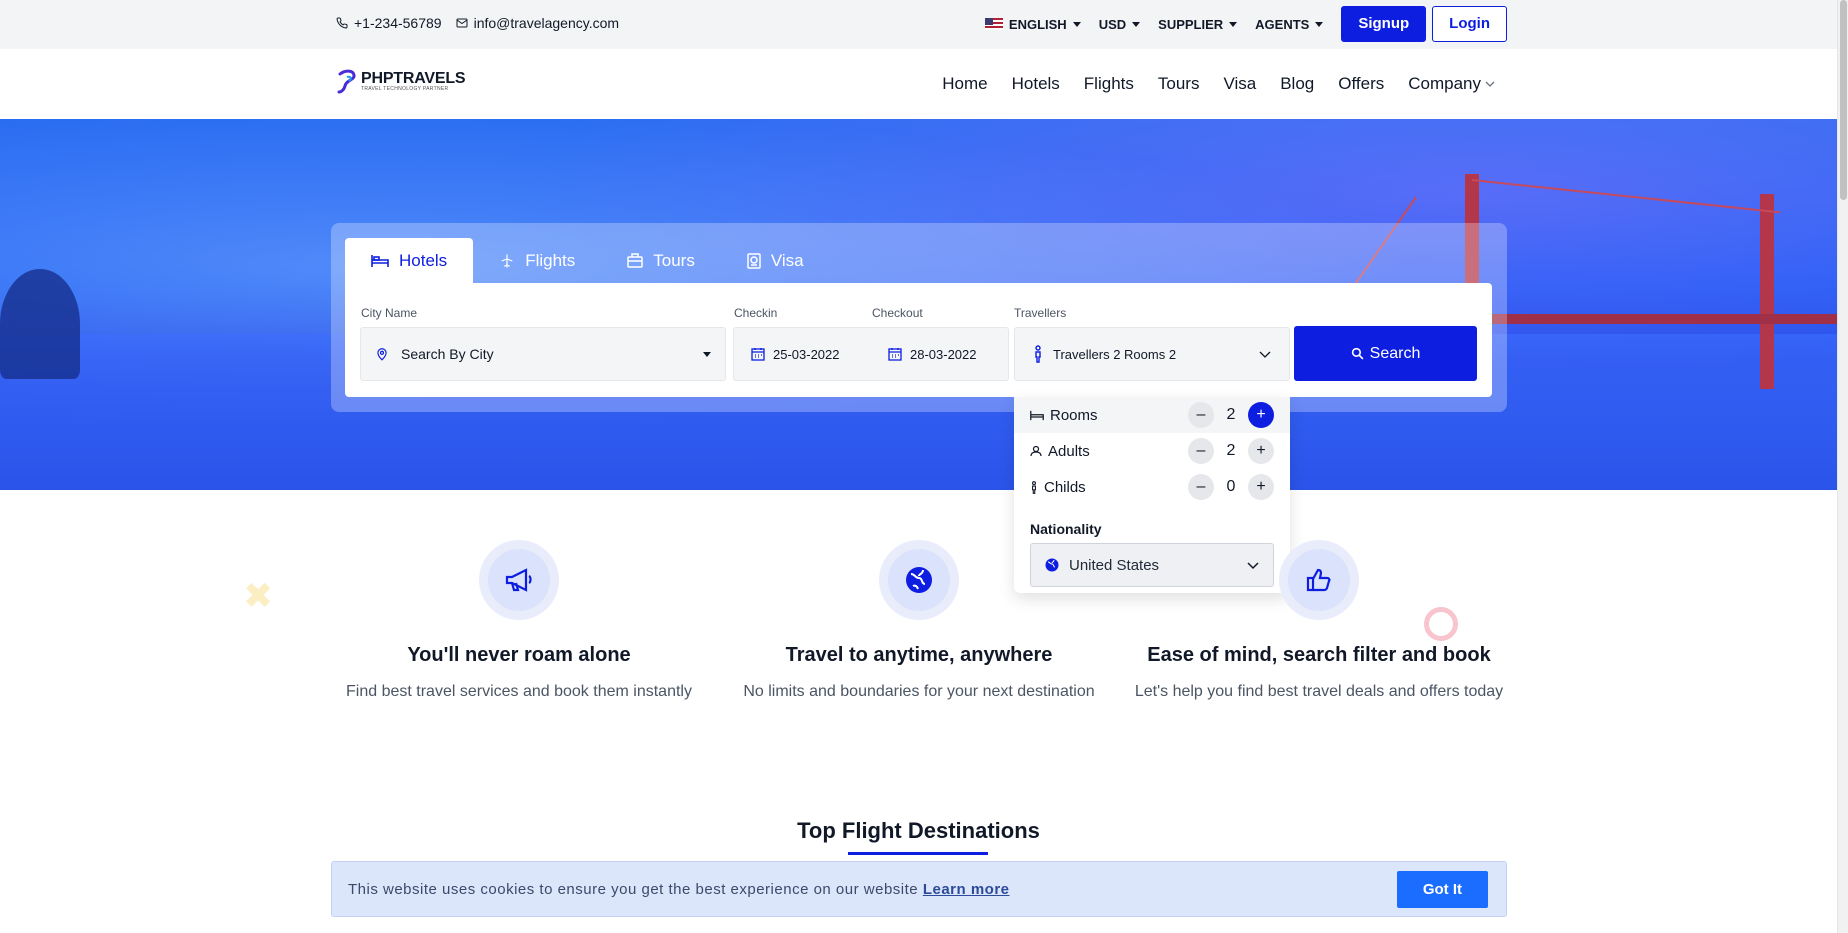 The height and width of the screenshot is (933, 1848). I want to click on rooms-decrement-button: –, so click(1201, 415).